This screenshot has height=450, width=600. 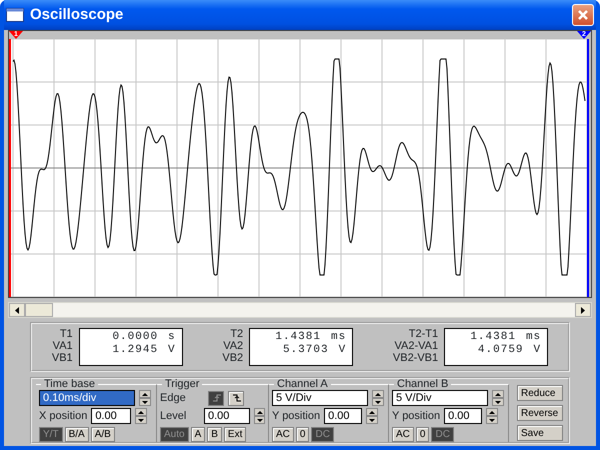 What do you see at coordinates (540, 393) in the screenshot?
I see `action-button: Reduce` at bounding box center [540, 393].